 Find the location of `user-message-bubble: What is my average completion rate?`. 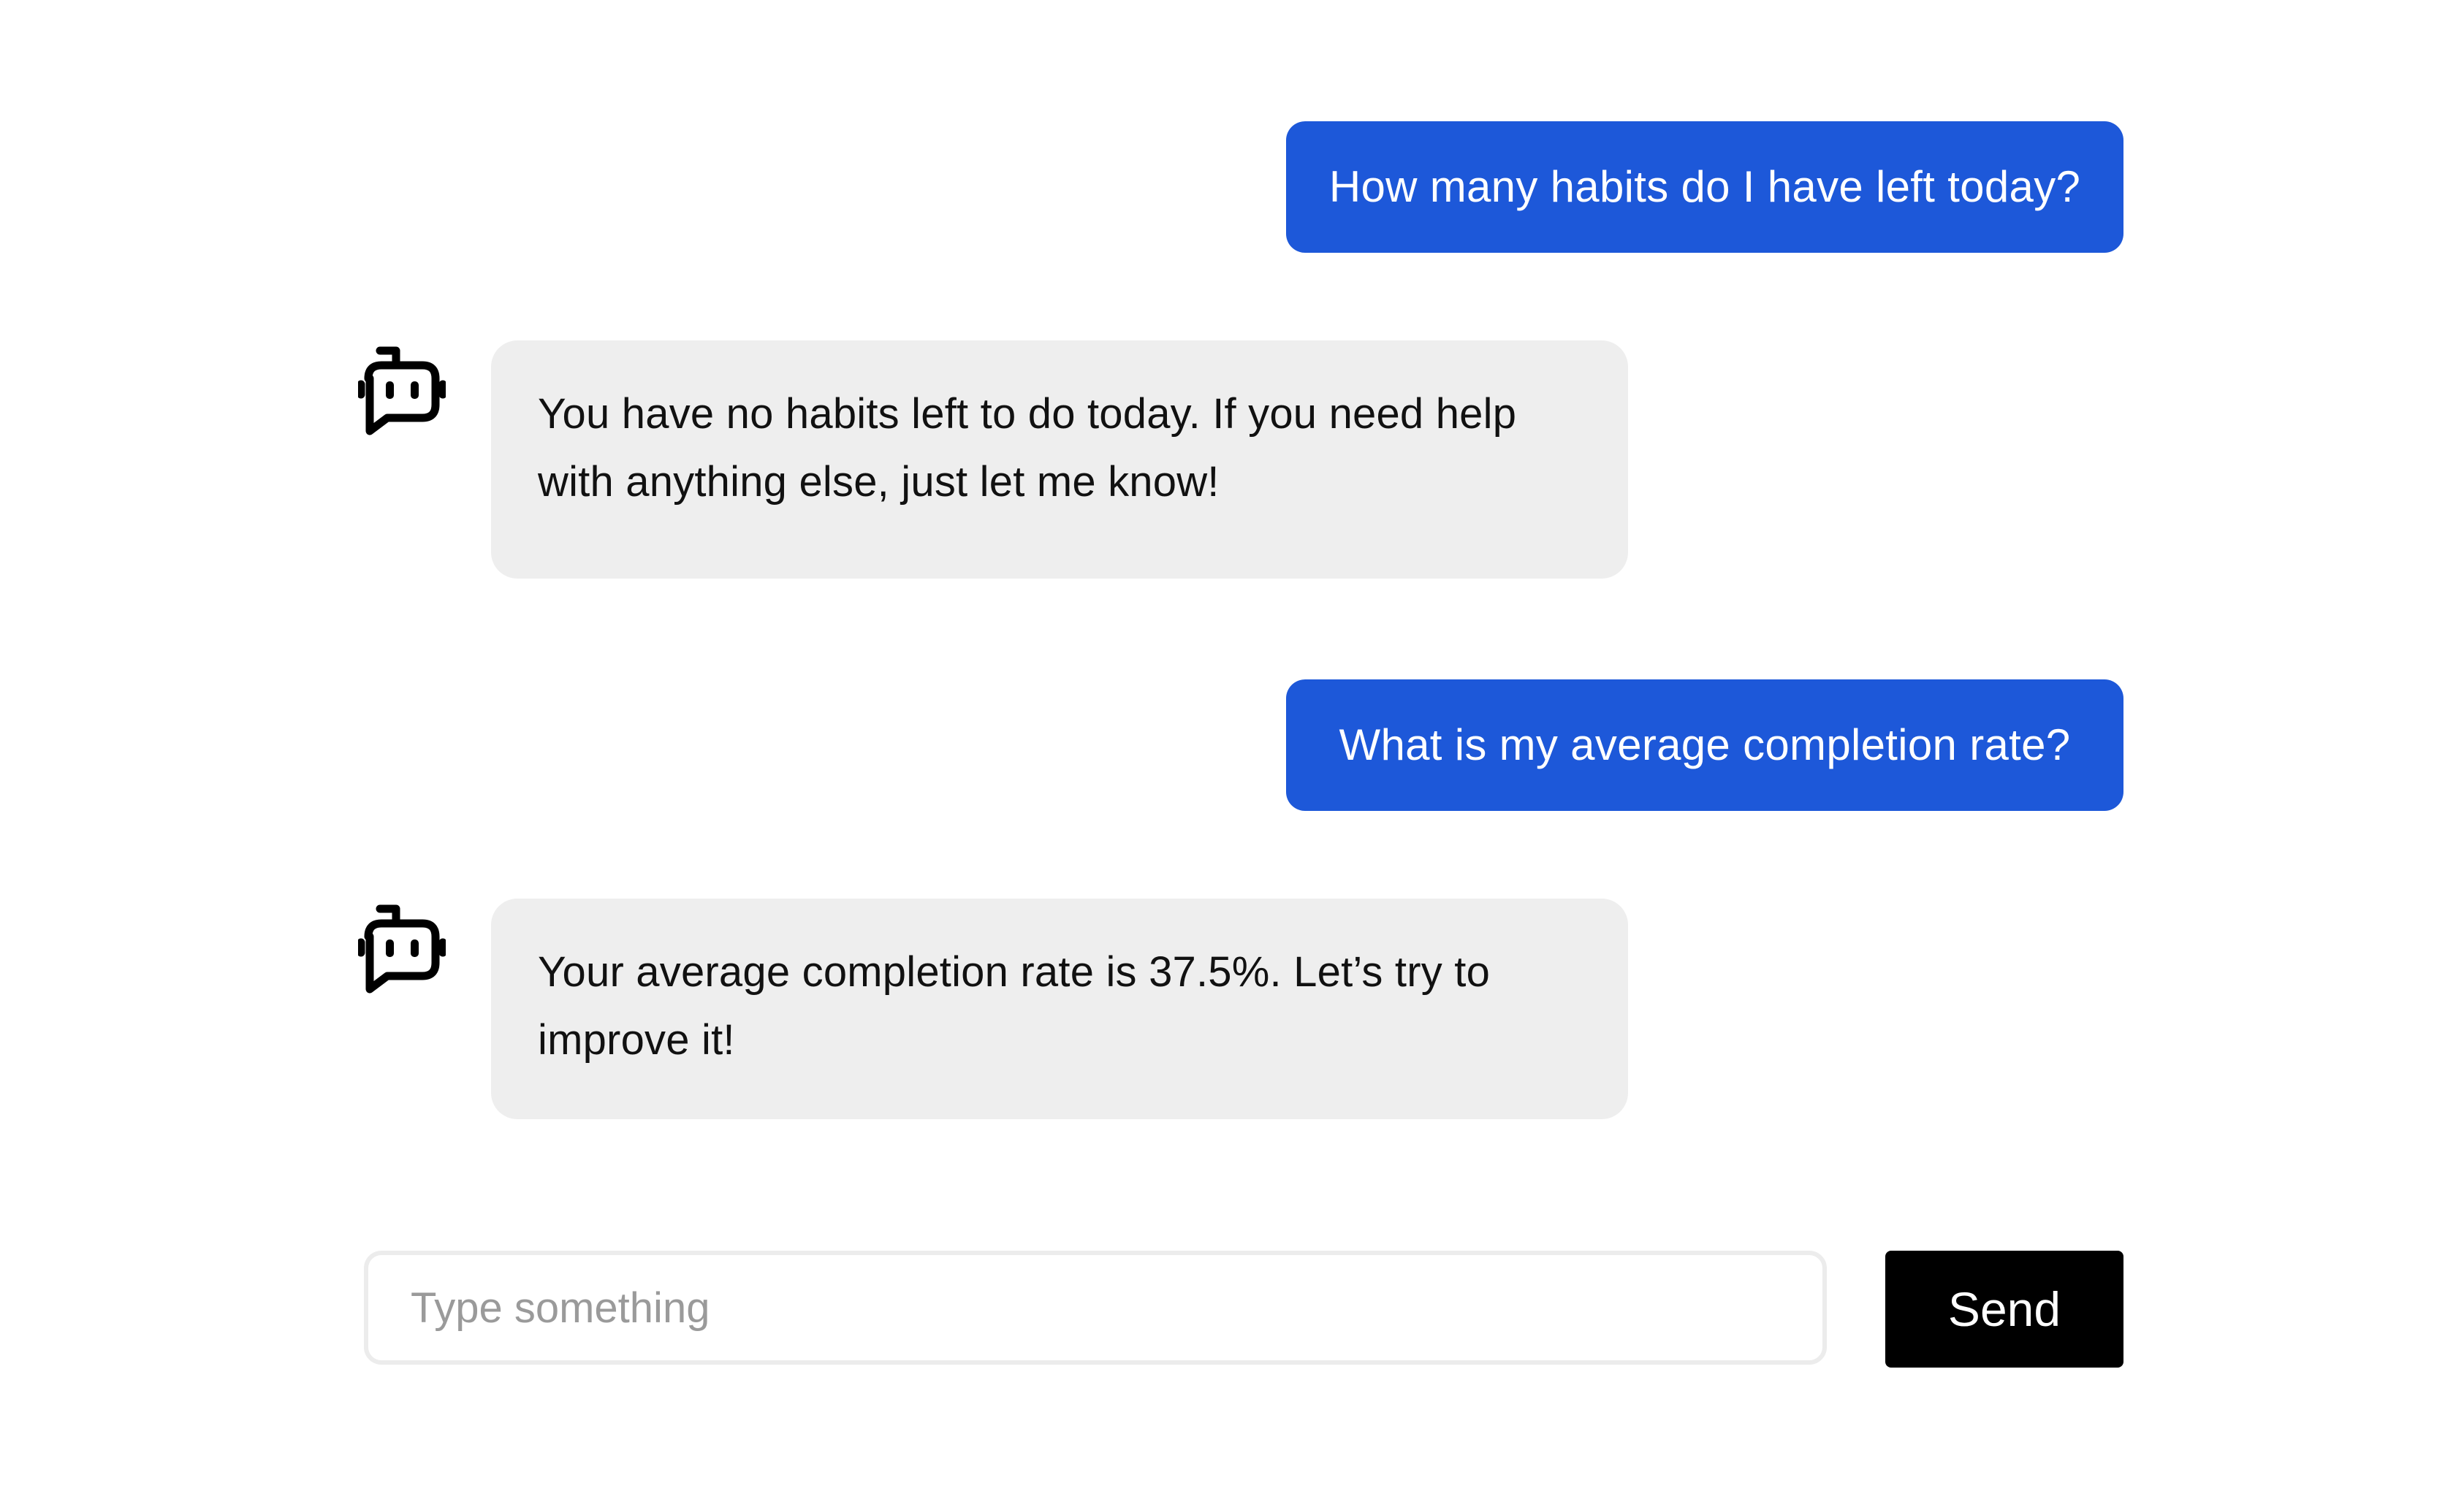

user-message-bubble: What is my average completion rate? is located at coordinates (1704, 745).